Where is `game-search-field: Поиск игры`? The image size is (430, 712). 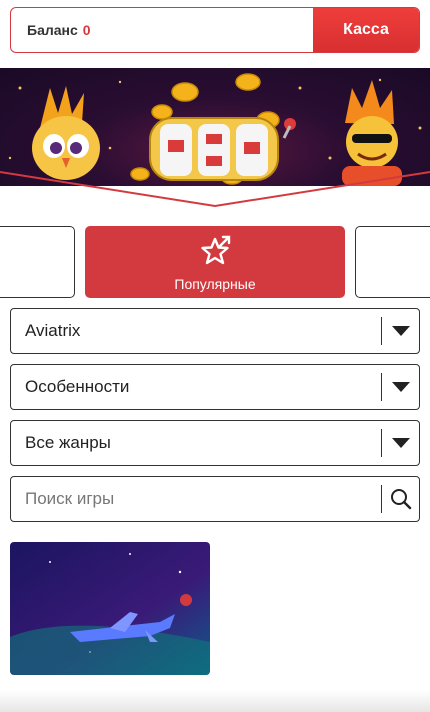 game-search-field: Поиск игры is located at coordinates (215, 499).